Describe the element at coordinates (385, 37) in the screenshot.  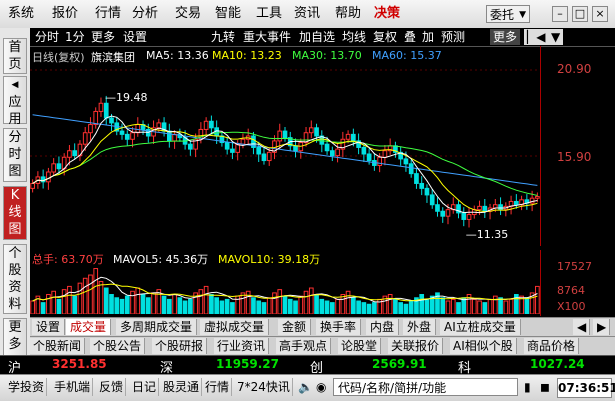
I see `btn-adjust: 复权` at that location.